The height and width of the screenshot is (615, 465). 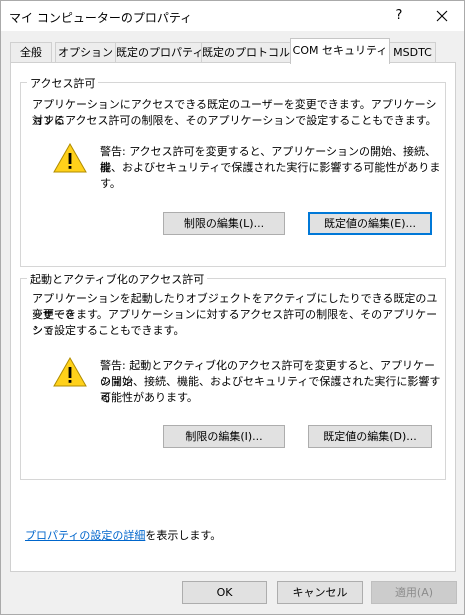 I want to click on tab-com-security: COM セキュリティ, so click(x=340, y=51).